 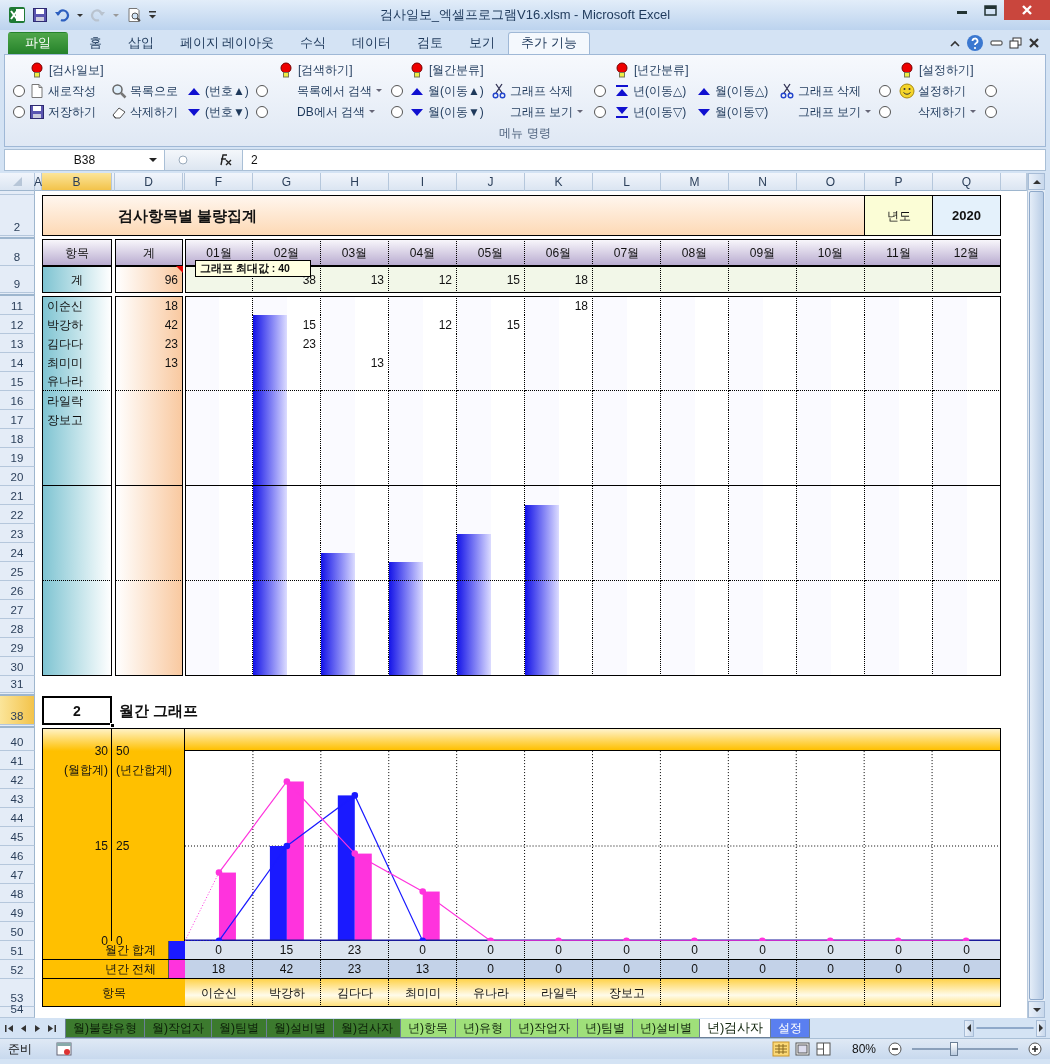 I want to click on column-header: N, so click(x=763, y=182).